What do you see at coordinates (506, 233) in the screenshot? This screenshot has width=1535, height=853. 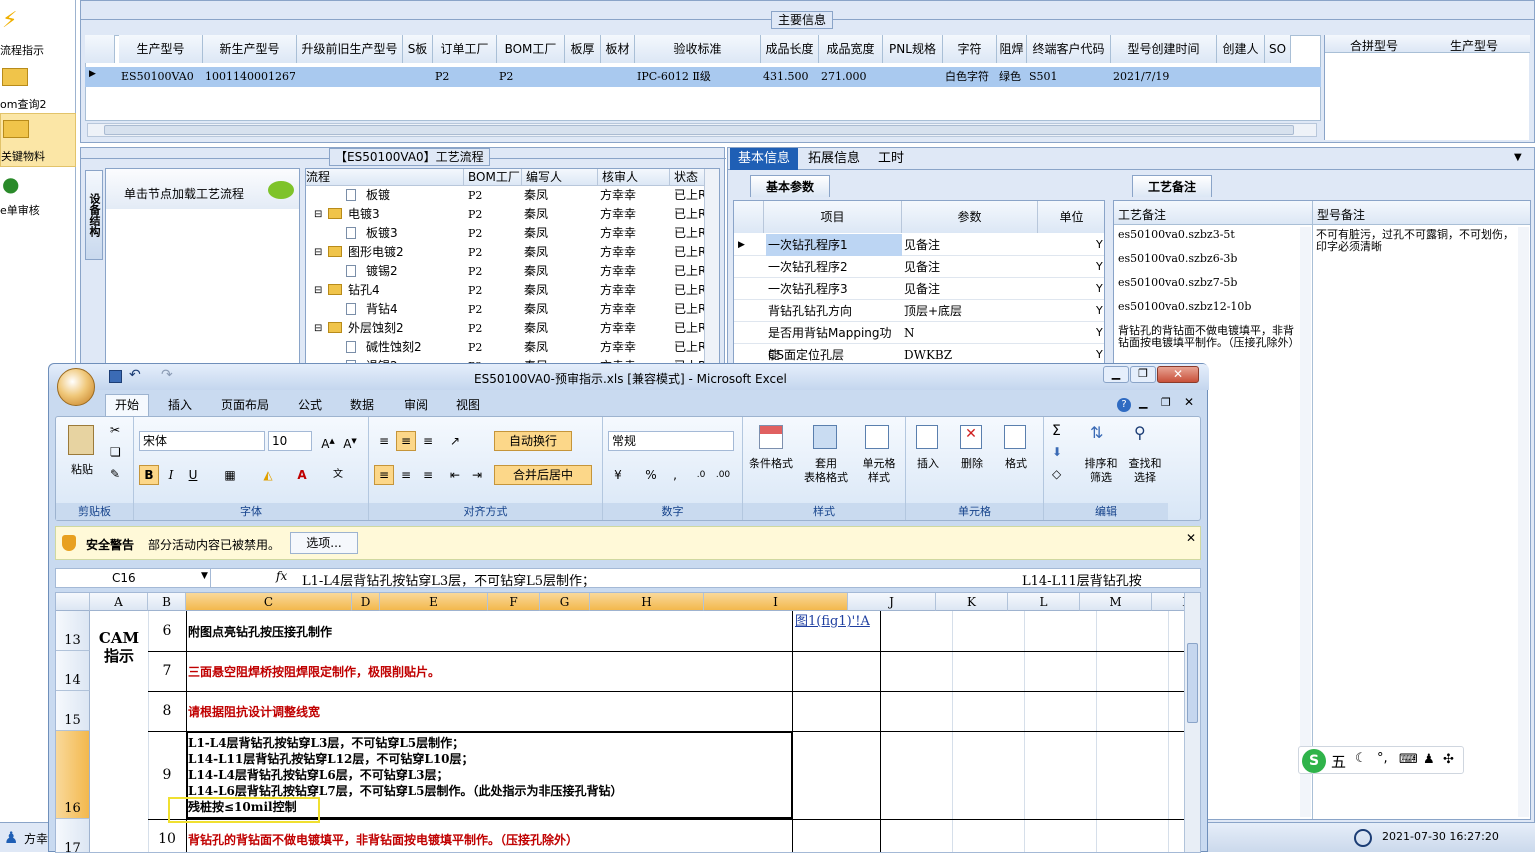 I see `tree-row: 板镀3 P2 秦凤 方幸幸 已上R` at bounding box center [506, 233].